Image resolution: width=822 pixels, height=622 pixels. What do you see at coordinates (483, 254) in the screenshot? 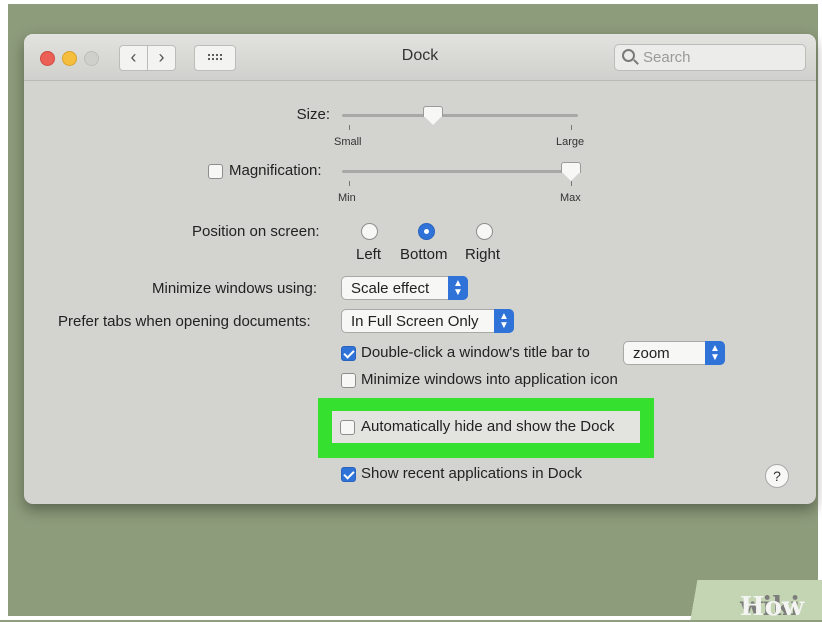
I see `position-right-label: Right` at bounding box center [483, 254].